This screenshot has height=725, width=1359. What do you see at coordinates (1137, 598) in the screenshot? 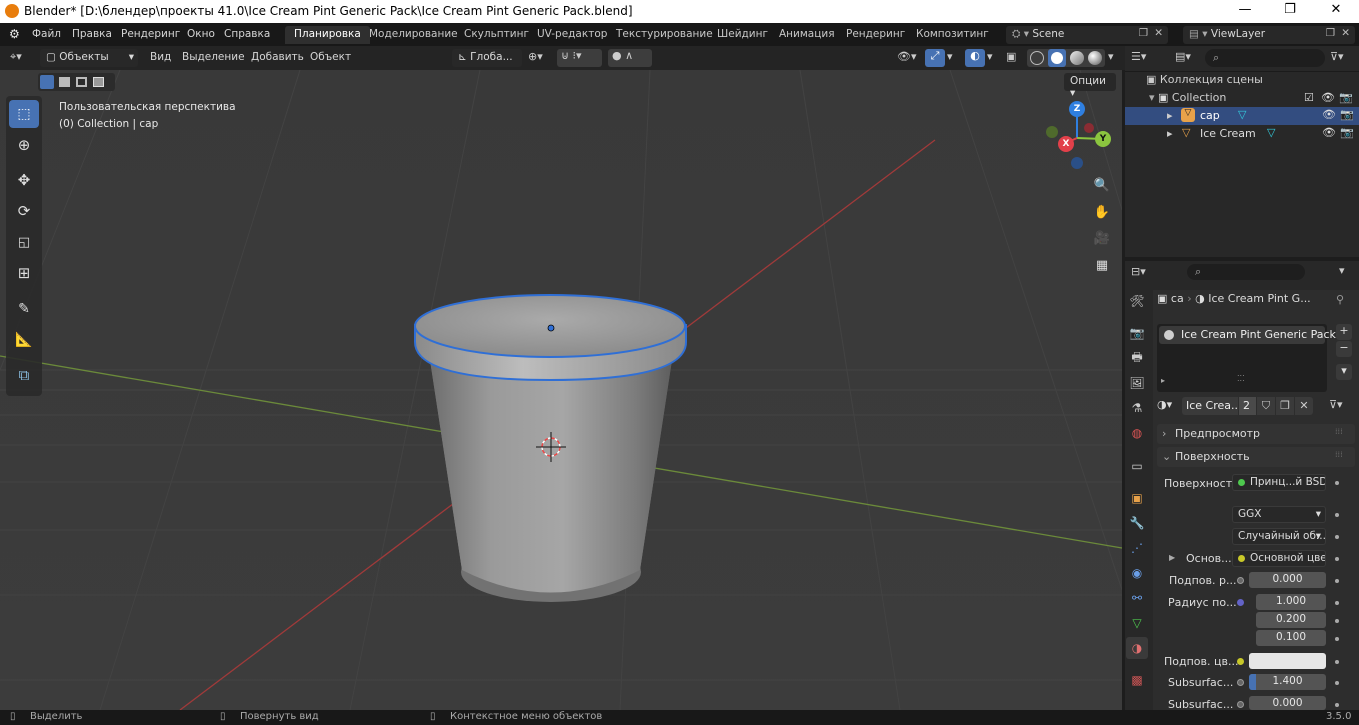
I see `constraints-tab: ⚯` at bounding box center [1137, 598].